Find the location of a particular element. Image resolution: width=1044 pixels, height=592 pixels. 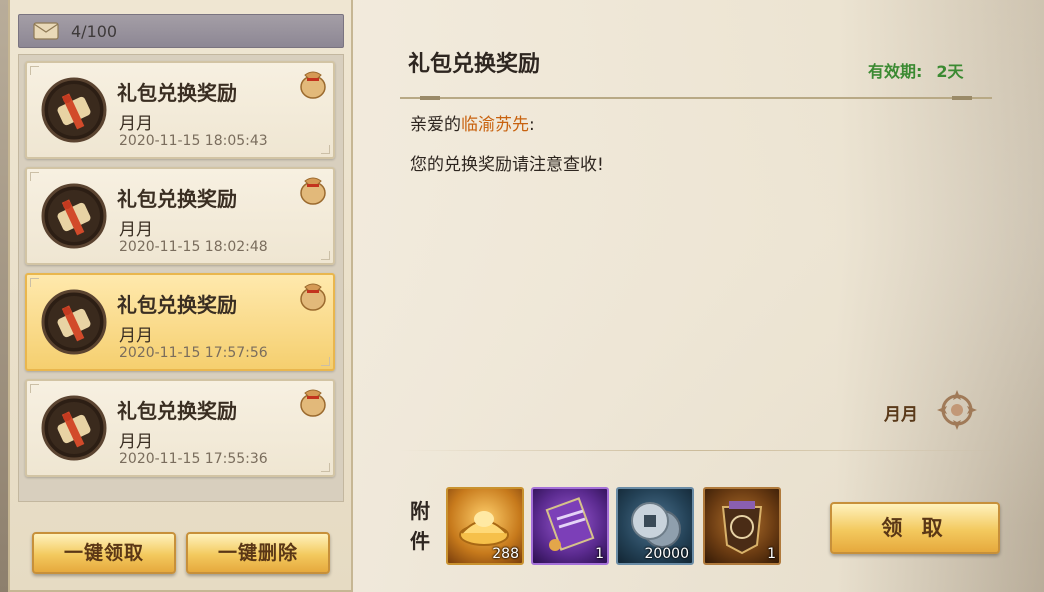

mail-list-item: 礼包兑换奖励 月月 2020-11-15 17:55:36 is located at coordinates (180, 428).